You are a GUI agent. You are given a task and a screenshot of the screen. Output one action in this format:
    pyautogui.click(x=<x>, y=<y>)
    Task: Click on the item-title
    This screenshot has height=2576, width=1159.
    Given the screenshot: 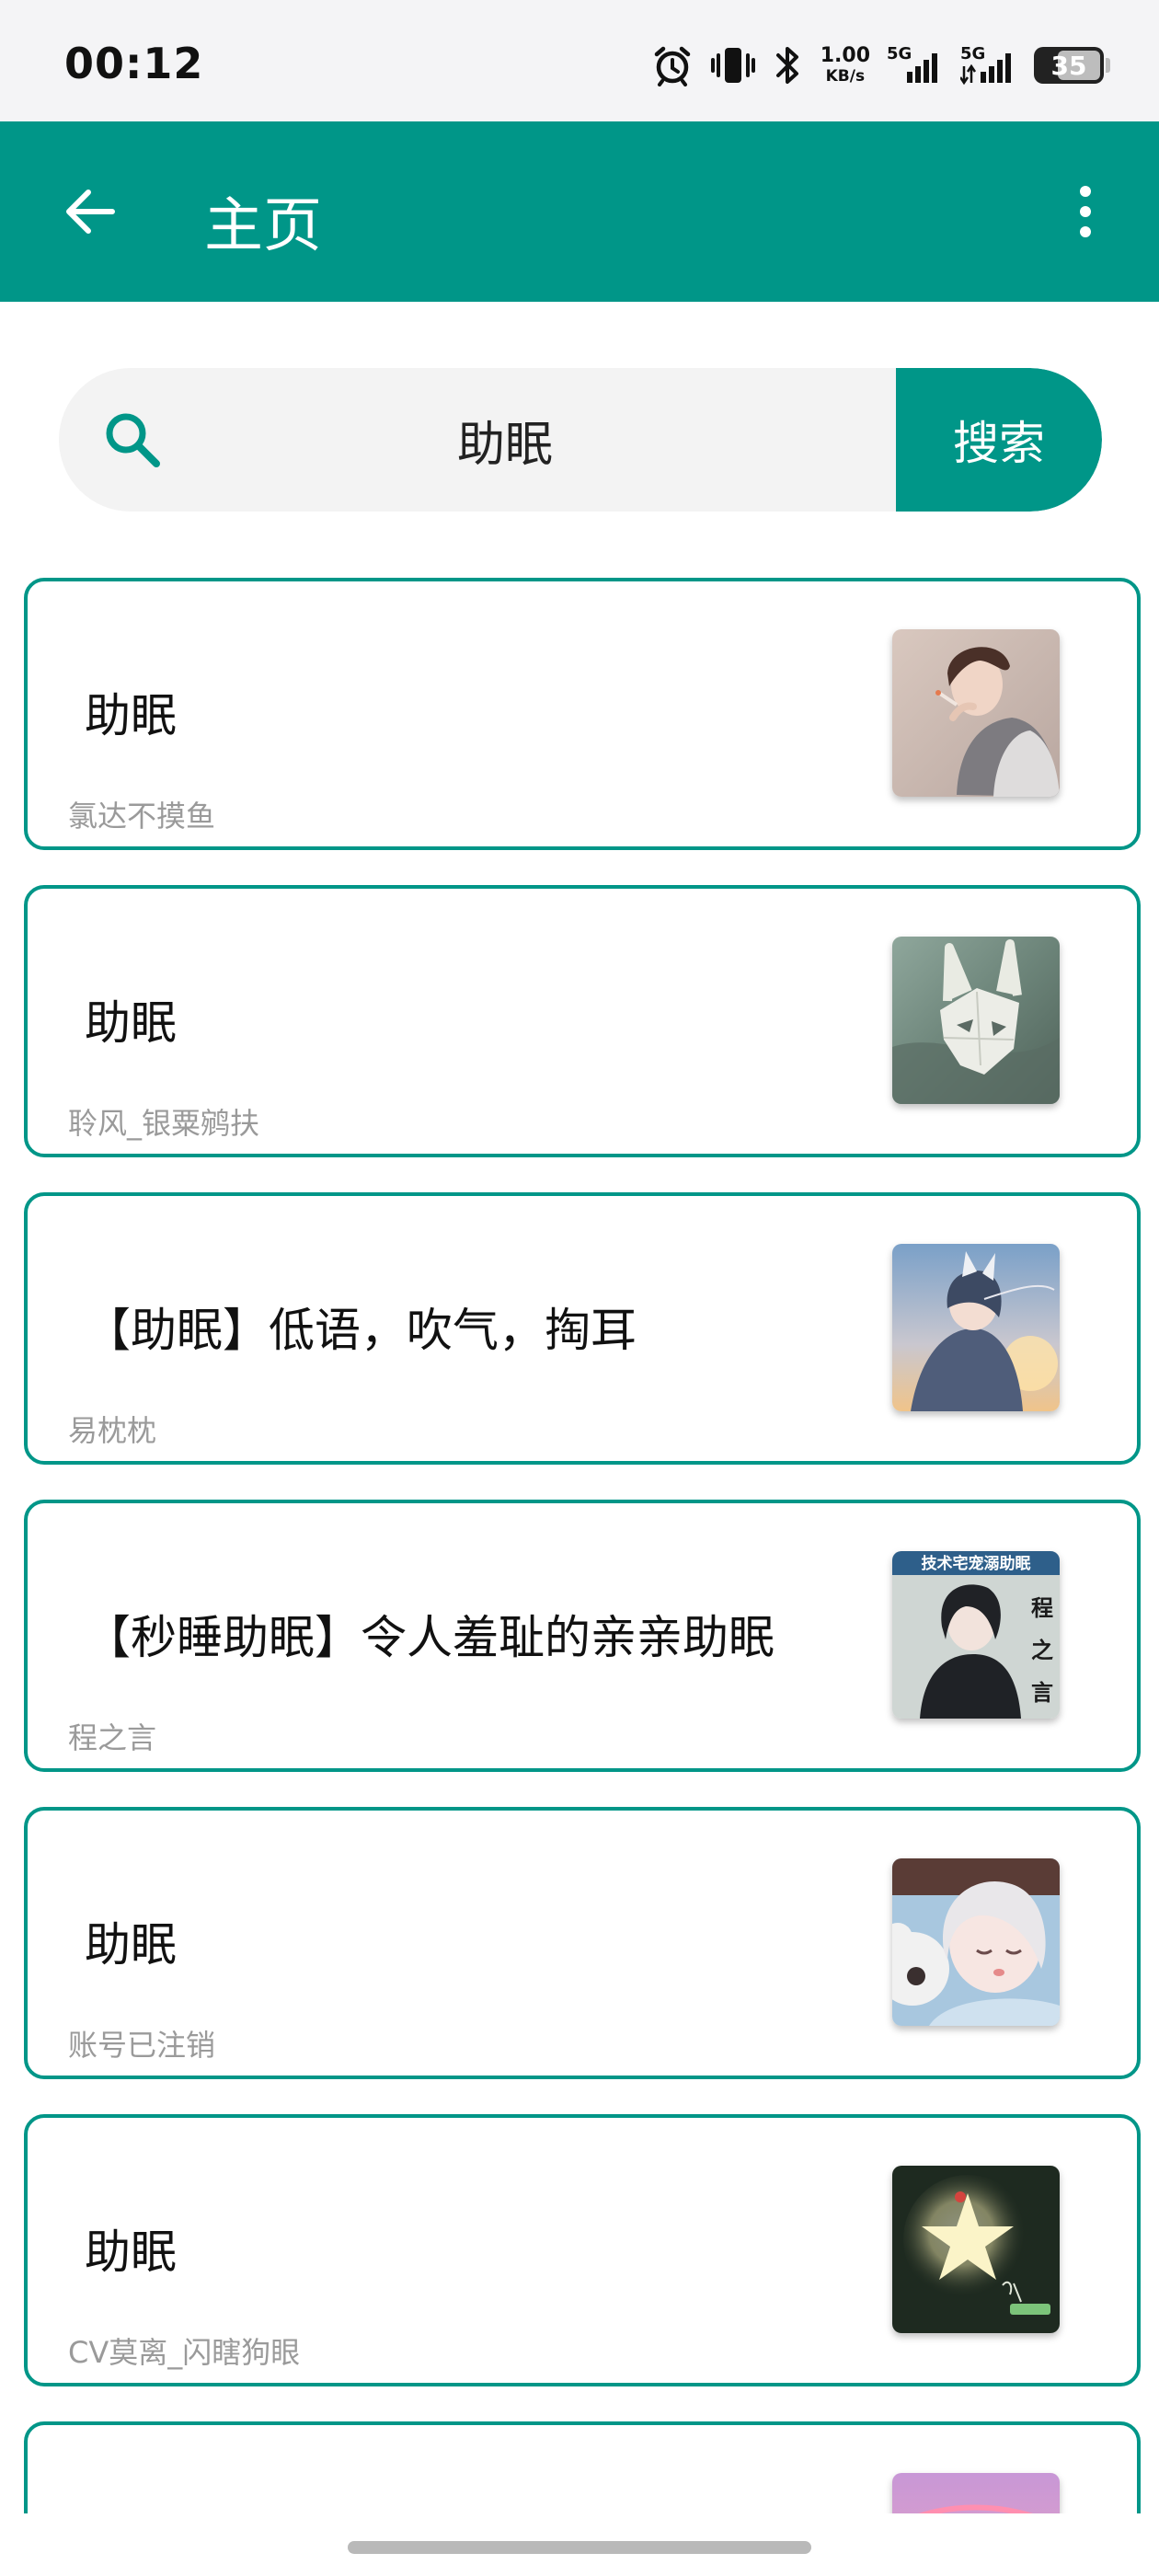 What is the action you would take?
    pyautogui.click(x=485, y=2469)
    